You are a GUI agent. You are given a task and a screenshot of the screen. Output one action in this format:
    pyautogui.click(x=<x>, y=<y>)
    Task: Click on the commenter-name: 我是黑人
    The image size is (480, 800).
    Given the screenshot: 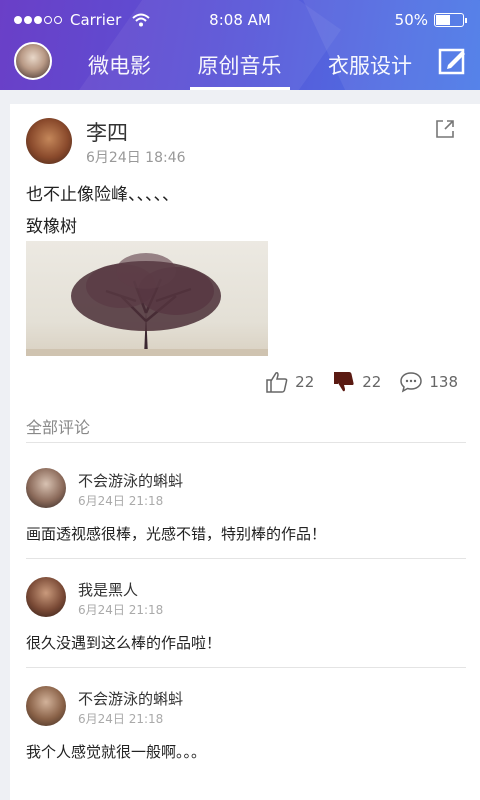 What is the action you would take?
    pyautogui.click(x=108, y=589)
    